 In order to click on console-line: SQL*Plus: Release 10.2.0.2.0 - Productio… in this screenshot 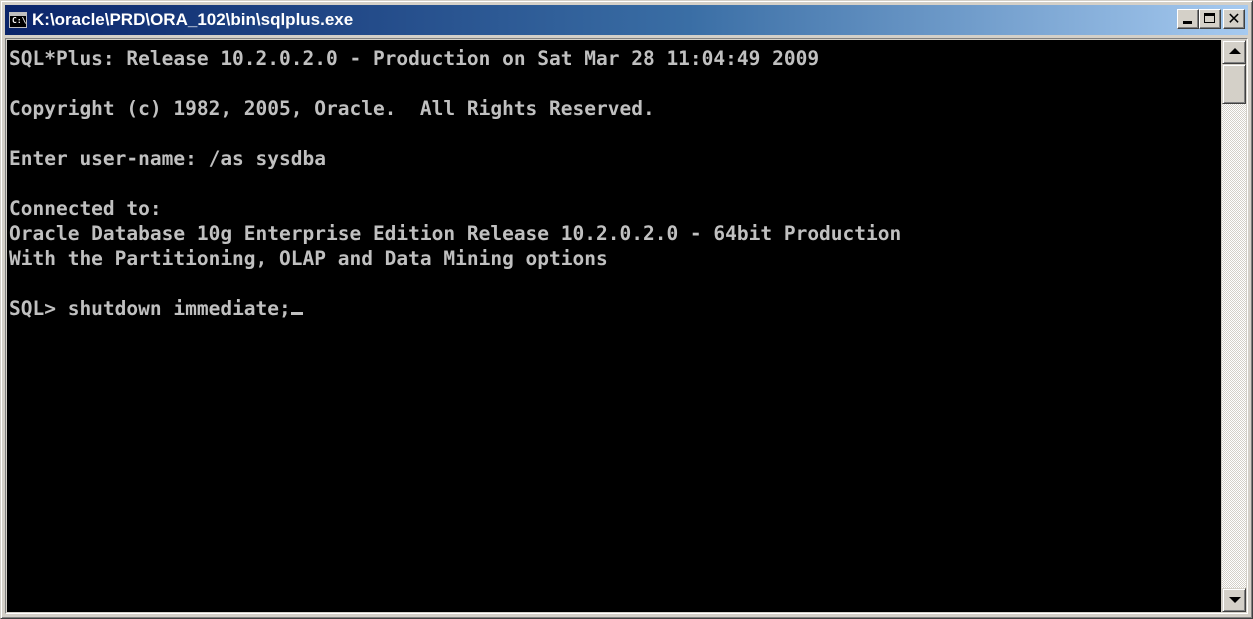, I will do `click(414, 58)`.